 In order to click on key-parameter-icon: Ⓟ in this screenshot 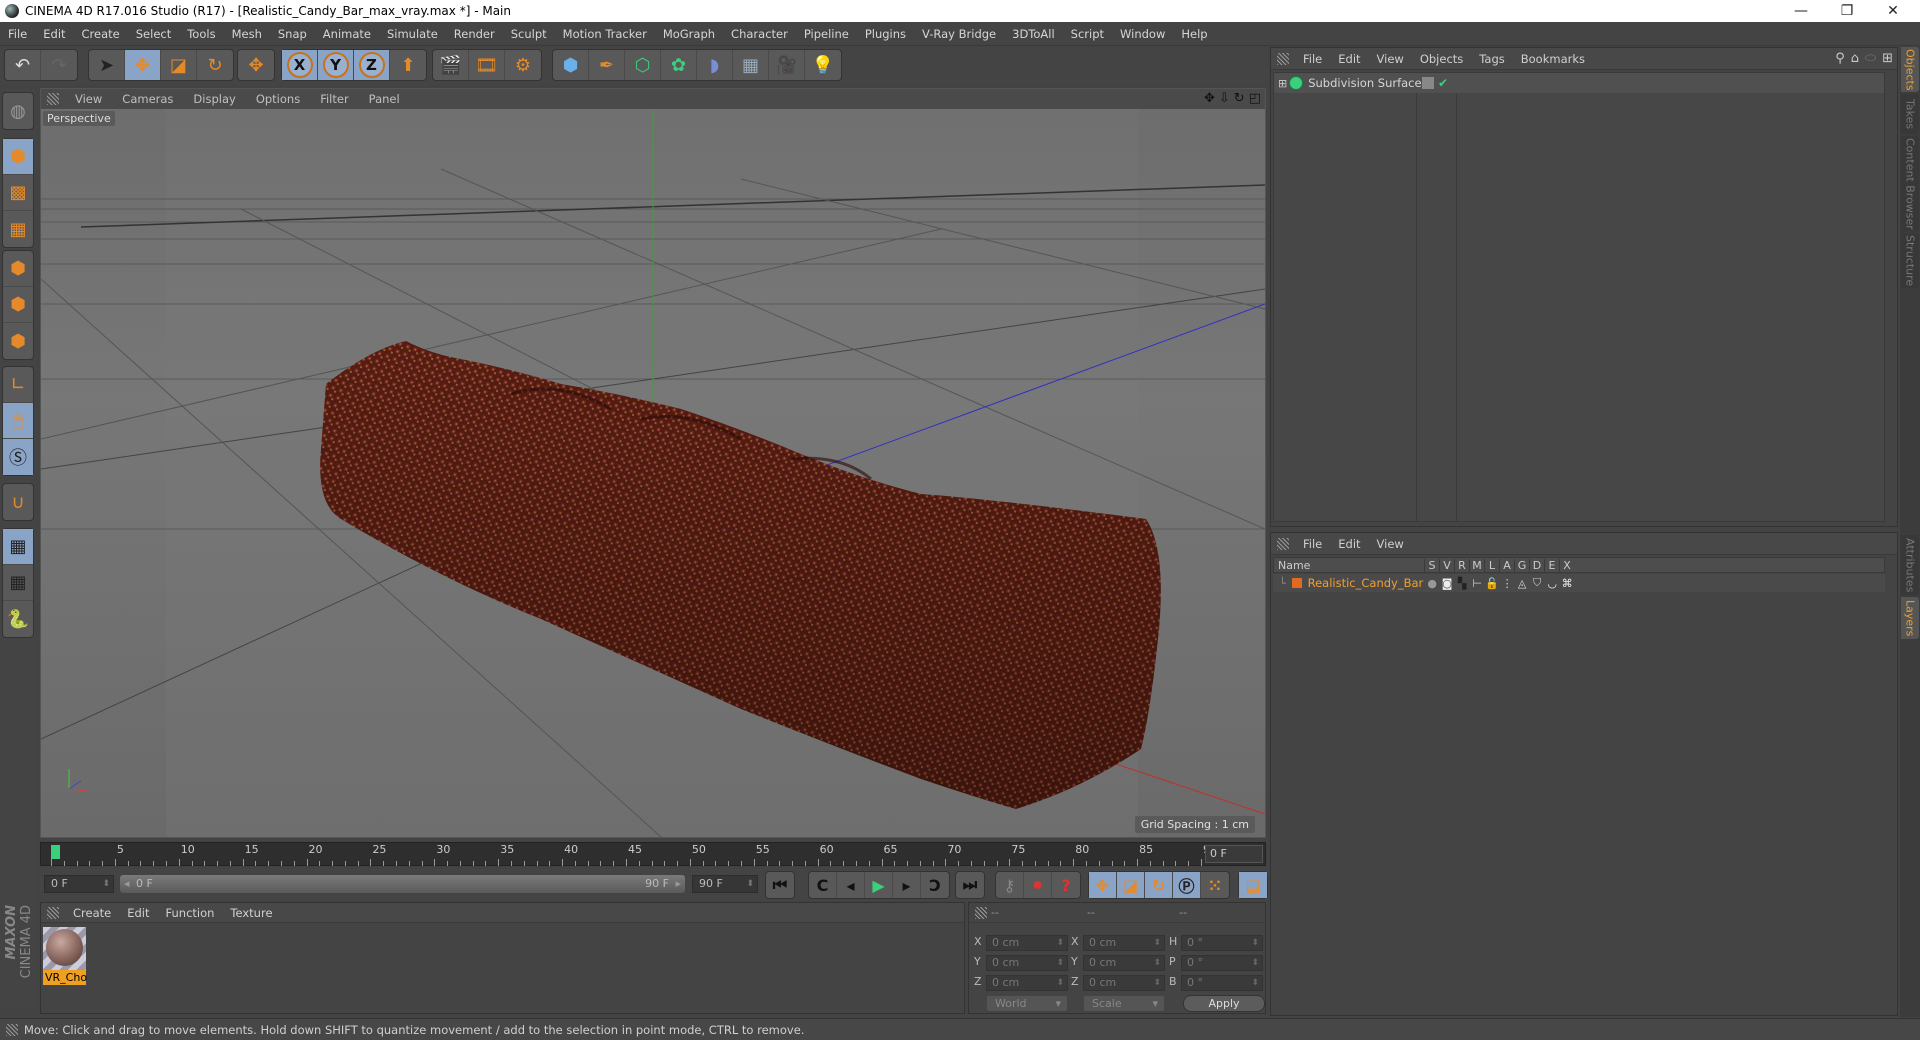, I will do `click(1187, 885)`.